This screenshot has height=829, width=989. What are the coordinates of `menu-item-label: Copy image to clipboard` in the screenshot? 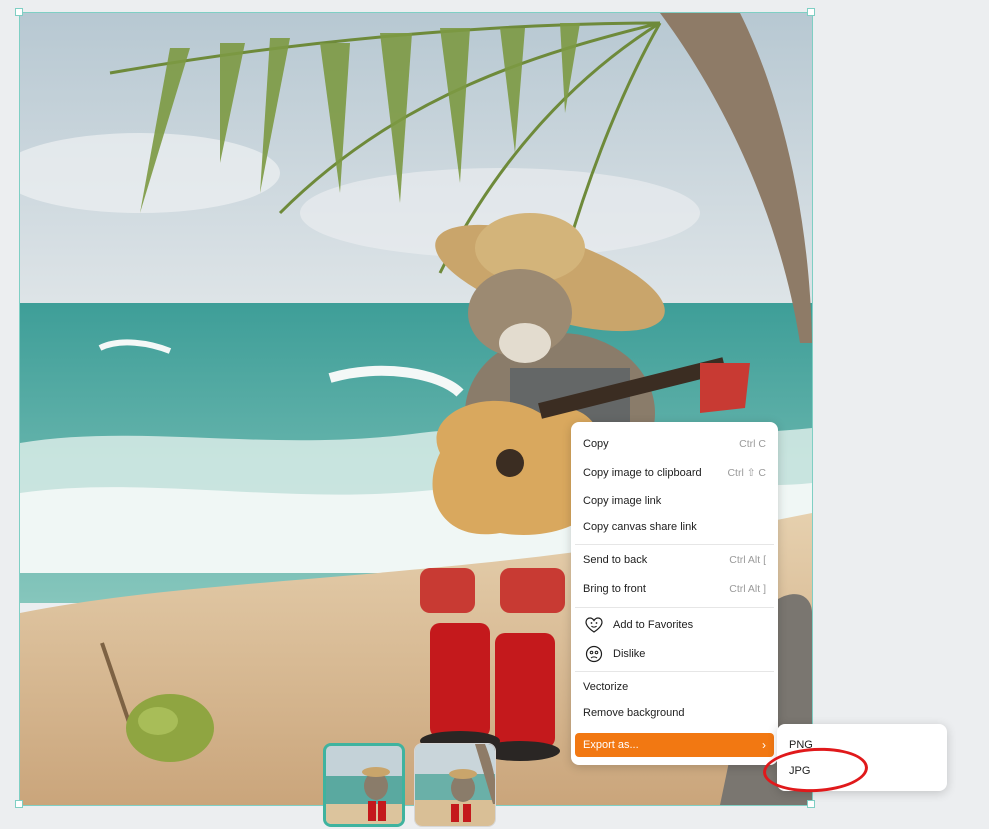 It's located at (642, 473).